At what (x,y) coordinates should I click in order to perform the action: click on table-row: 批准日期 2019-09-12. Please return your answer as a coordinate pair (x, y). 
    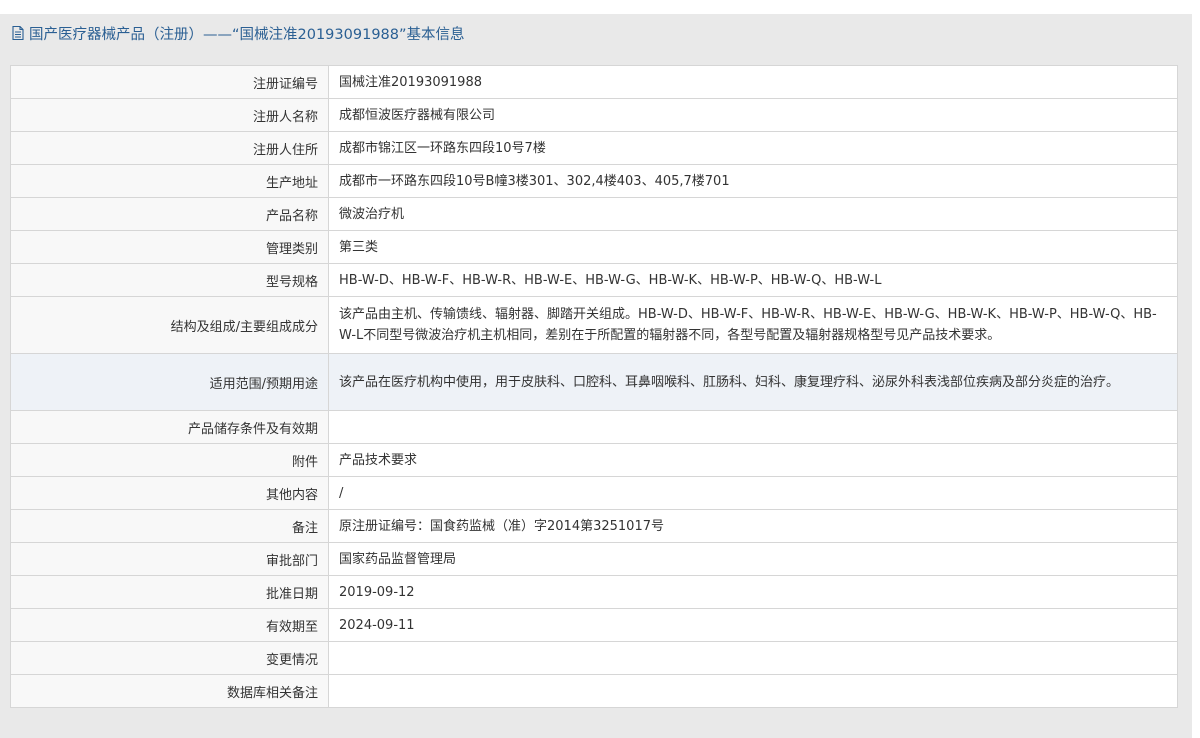
    Looking at the image, I should click on (594, 592).